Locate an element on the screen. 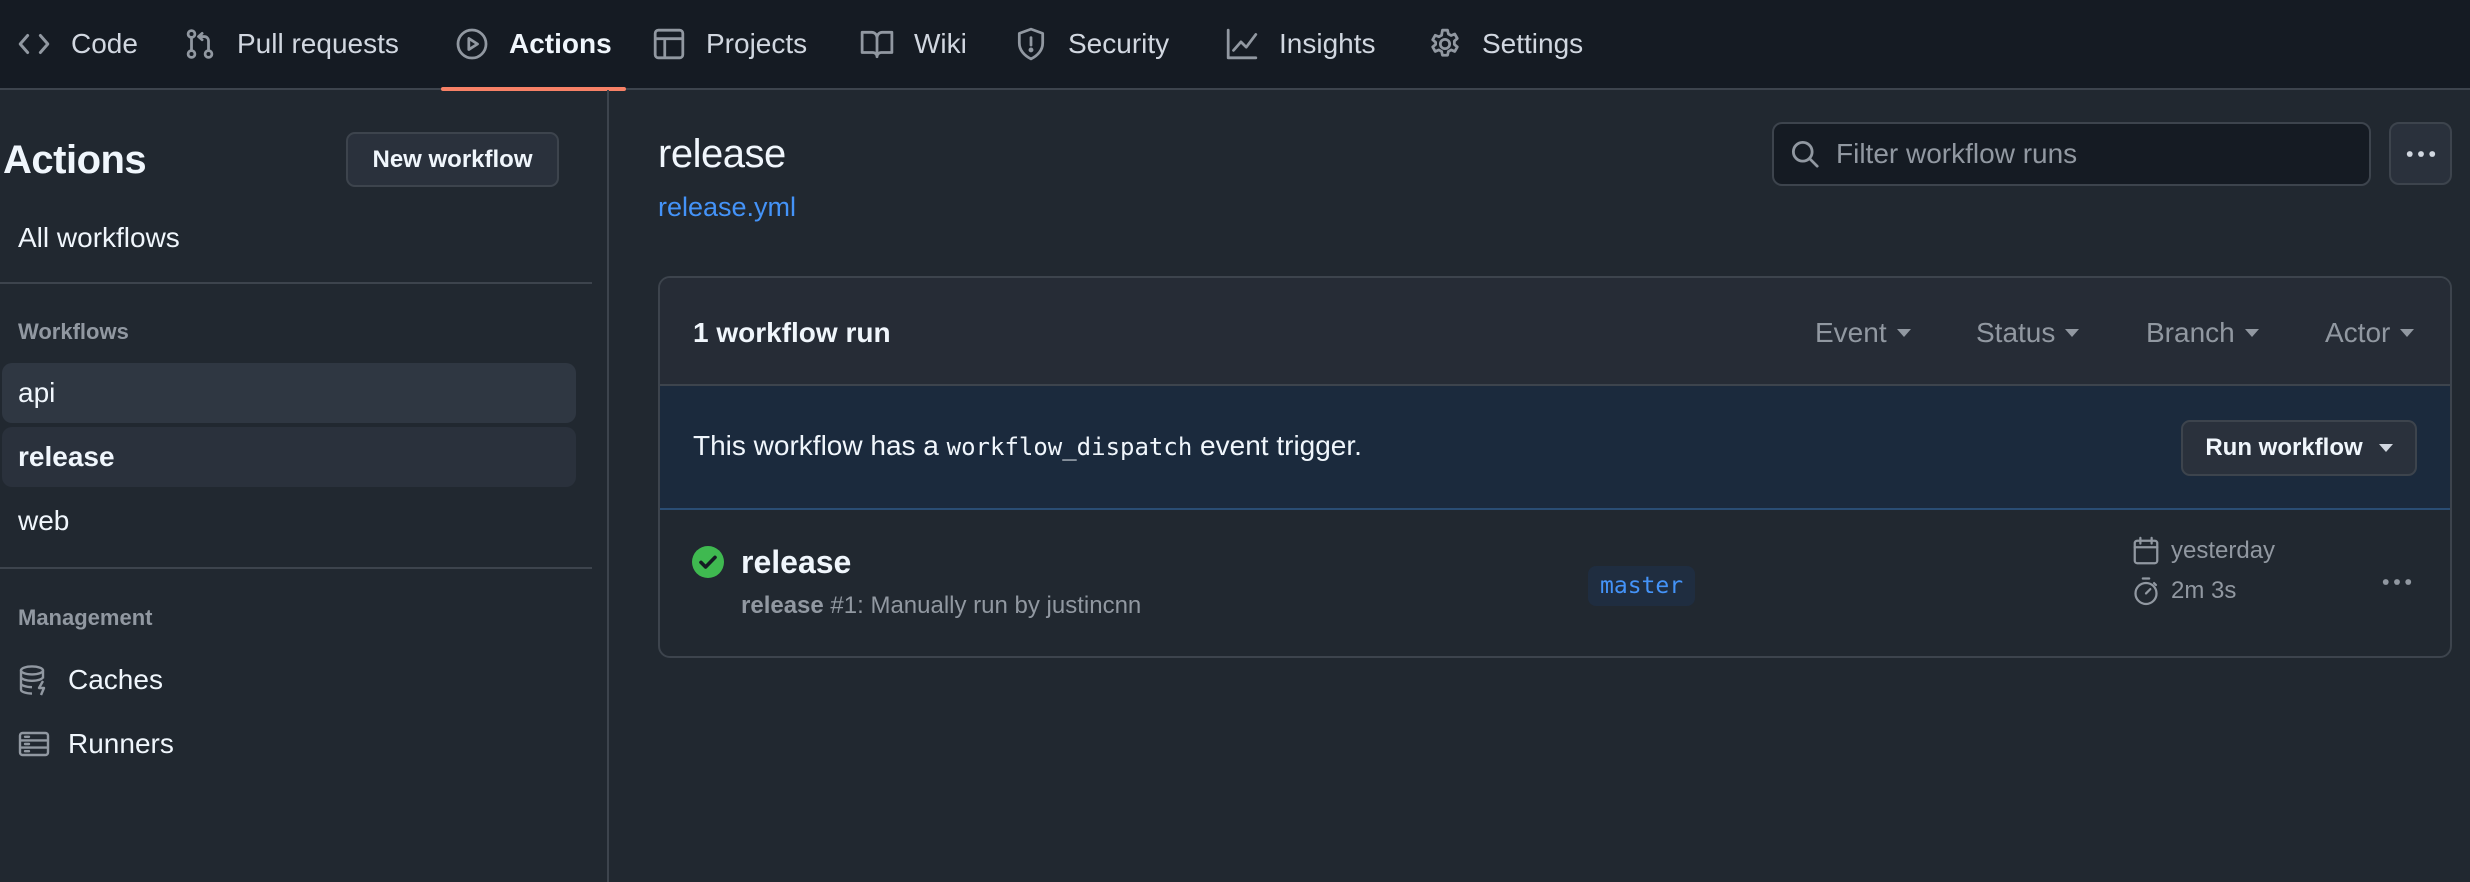 This screenshot has width=2470, height=882. book-icon is located at coordinates (877, 44).